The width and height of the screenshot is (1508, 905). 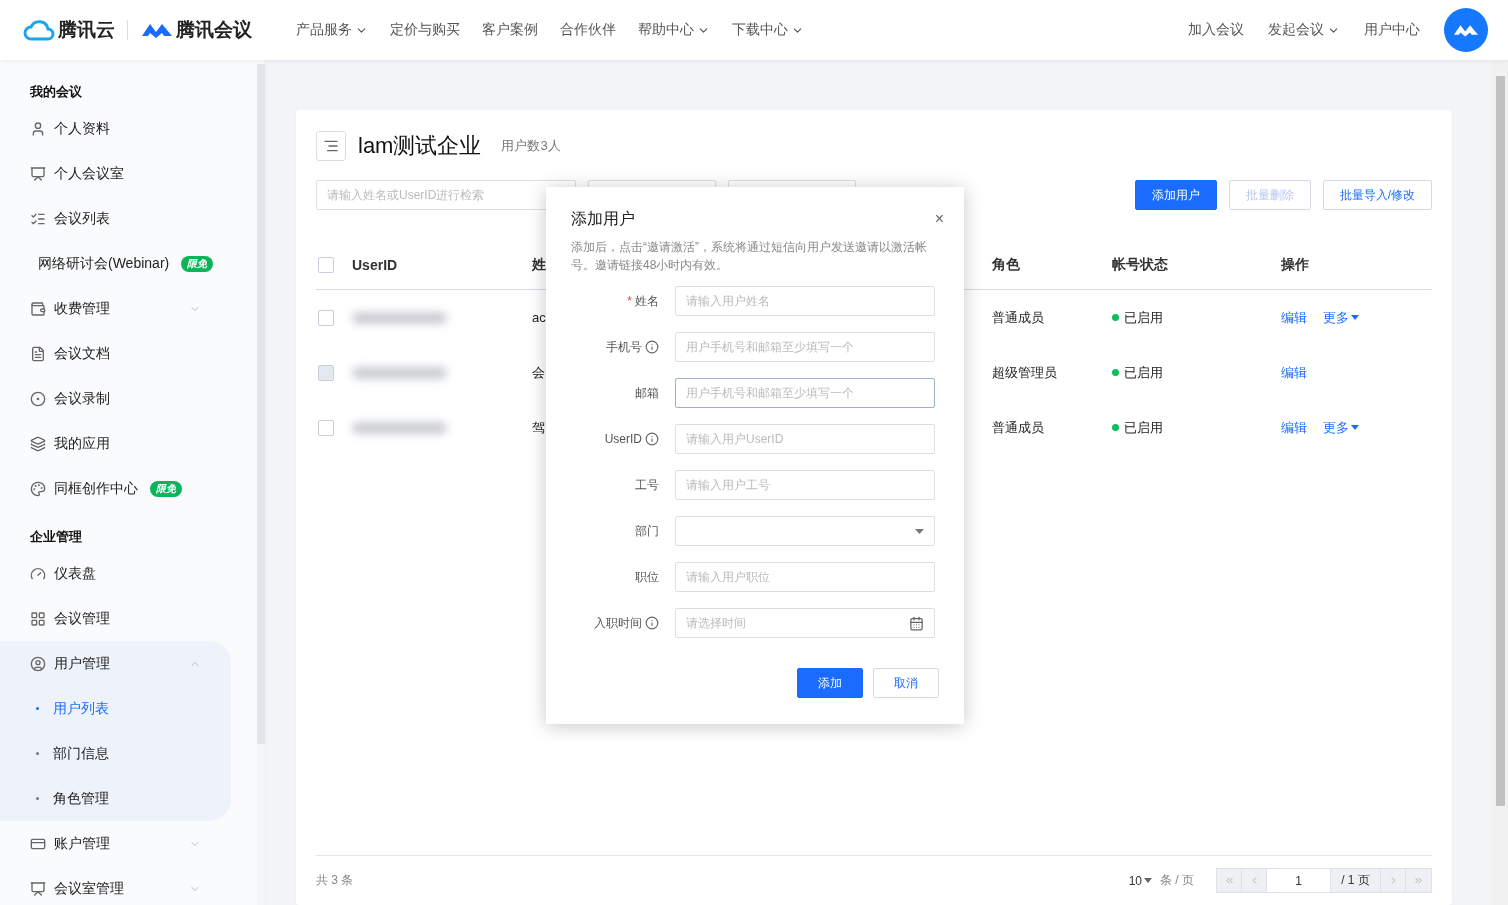 What do you see at coordinates (1216, 30) in the screenshot?
I see `header-link: 加入会议` at bounding box center [1216, 30].